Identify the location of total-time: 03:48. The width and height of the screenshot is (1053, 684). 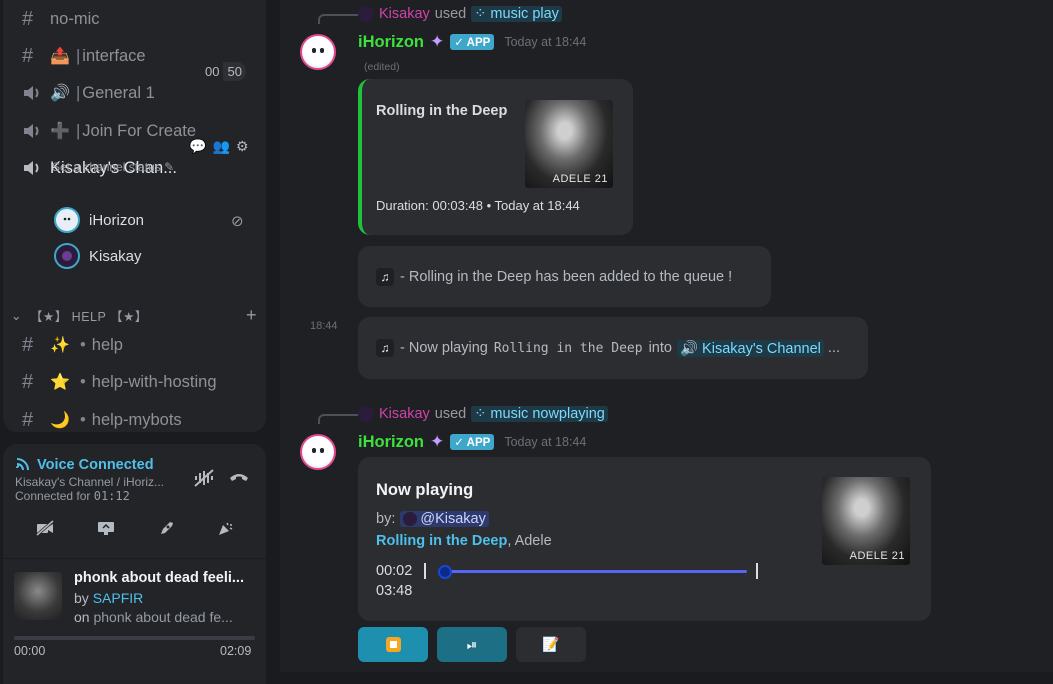
(394, 591).